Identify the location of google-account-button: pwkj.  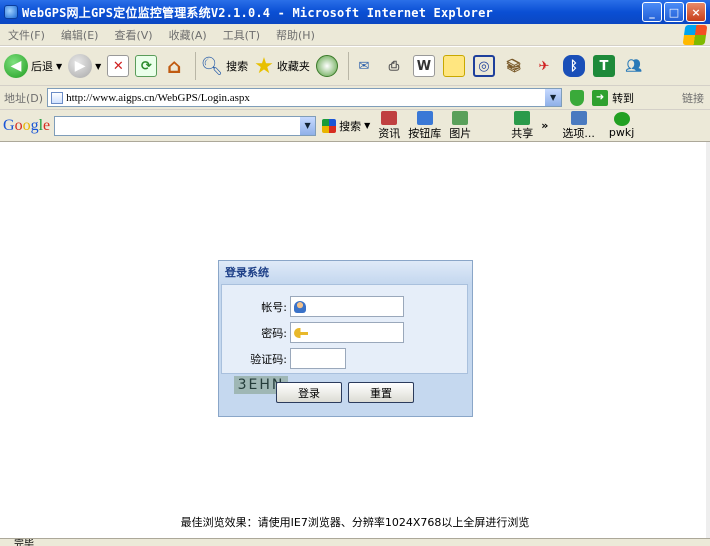
(621, 126).